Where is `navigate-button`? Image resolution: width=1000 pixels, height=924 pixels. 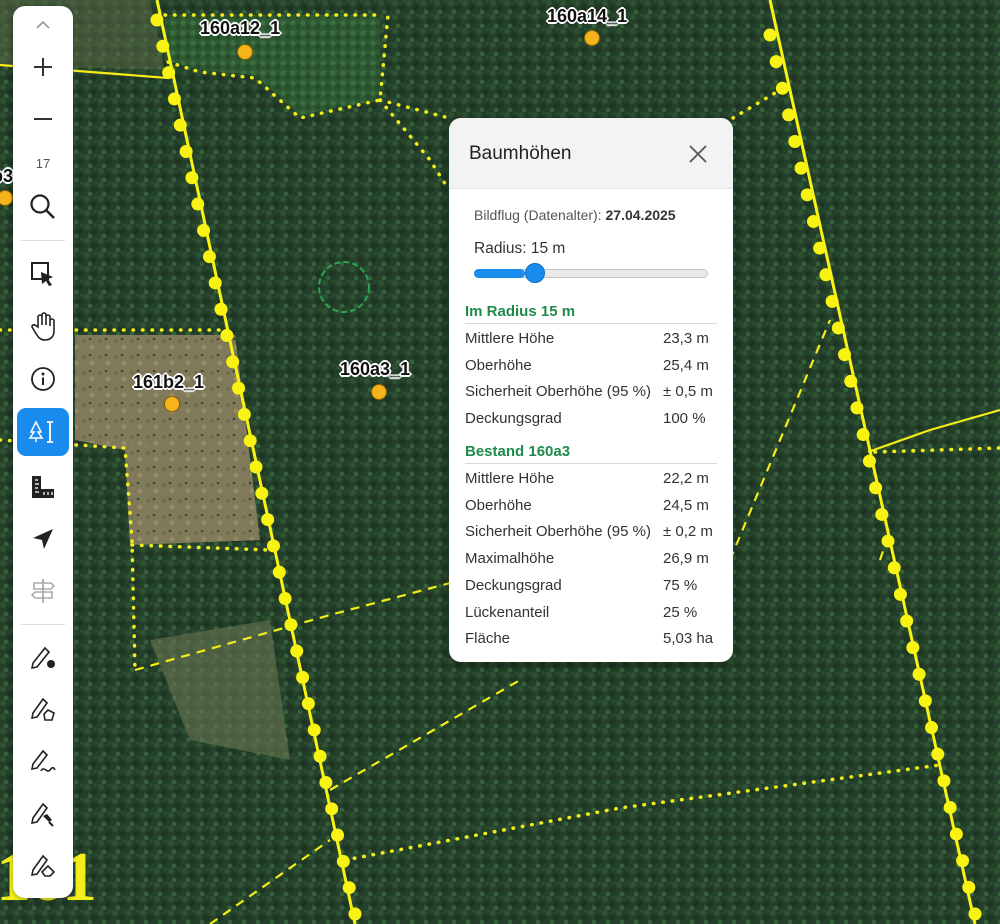 navigate-button is located at coordinates (43, 539).